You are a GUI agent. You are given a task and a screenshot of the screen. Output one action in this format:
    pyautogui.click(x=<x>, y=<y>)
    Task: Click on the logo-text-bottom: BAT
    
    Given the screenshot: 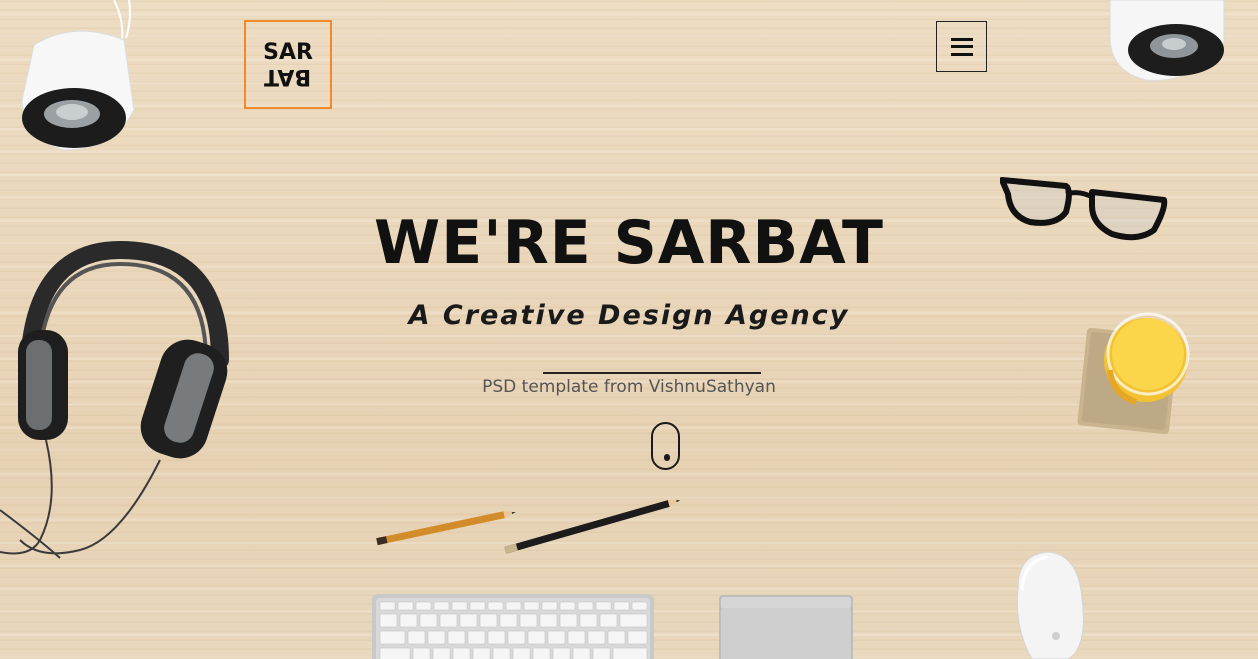 What is the action you would take?
    pyautogui.click(x=288, y=76)
    